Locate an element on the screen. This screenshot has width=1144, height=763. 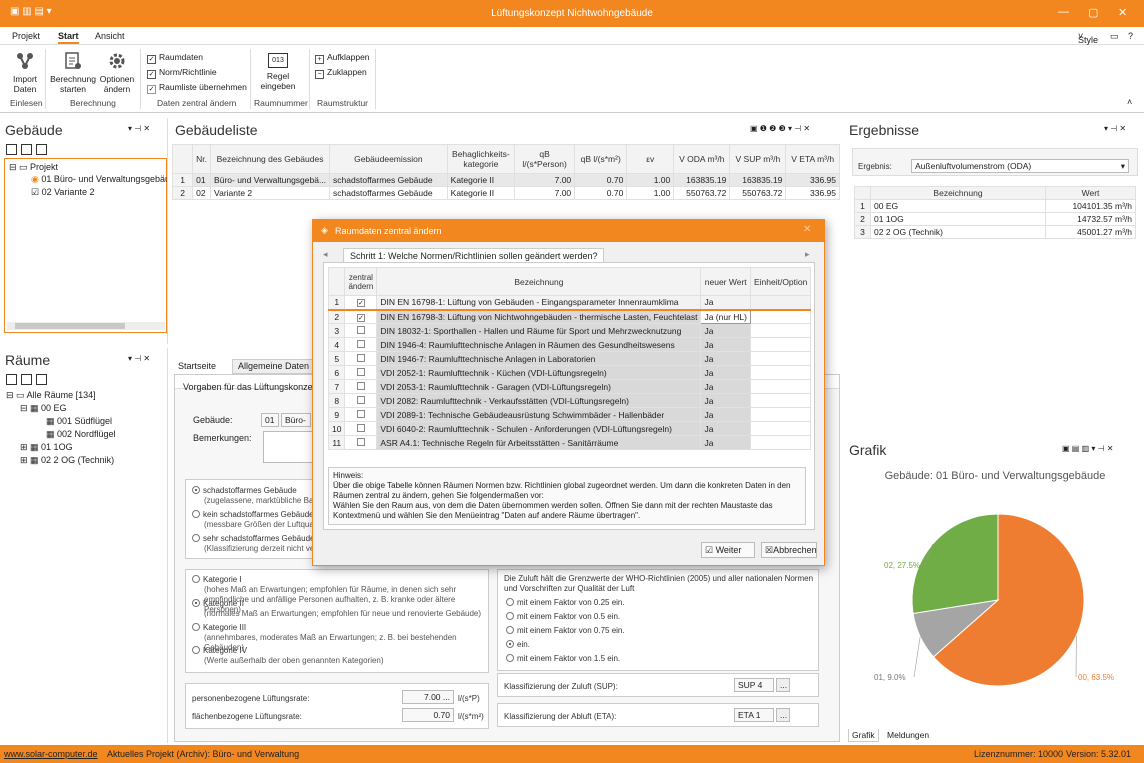
maximize-icon: ▢ is located at coordinates (1093, 12).